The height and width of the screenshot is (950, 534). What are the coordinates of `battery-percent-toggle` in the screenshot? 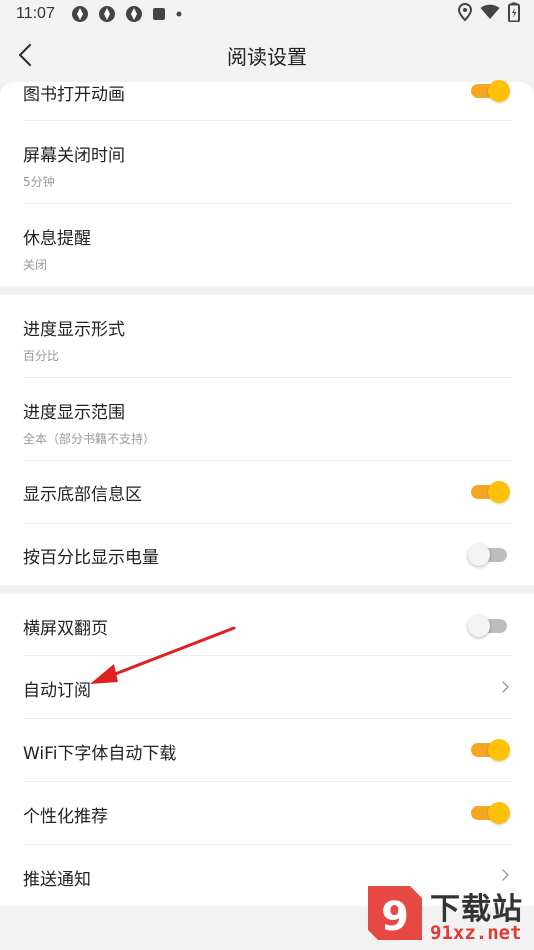 It's located at (487, 555).